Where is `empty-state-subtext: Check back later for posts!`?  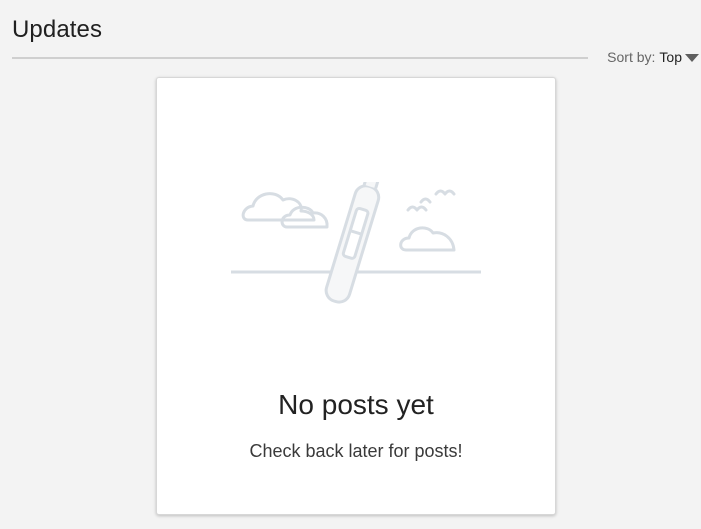
empty-state-subtext: Check back later for posts! is located at coordinates (356, 451).